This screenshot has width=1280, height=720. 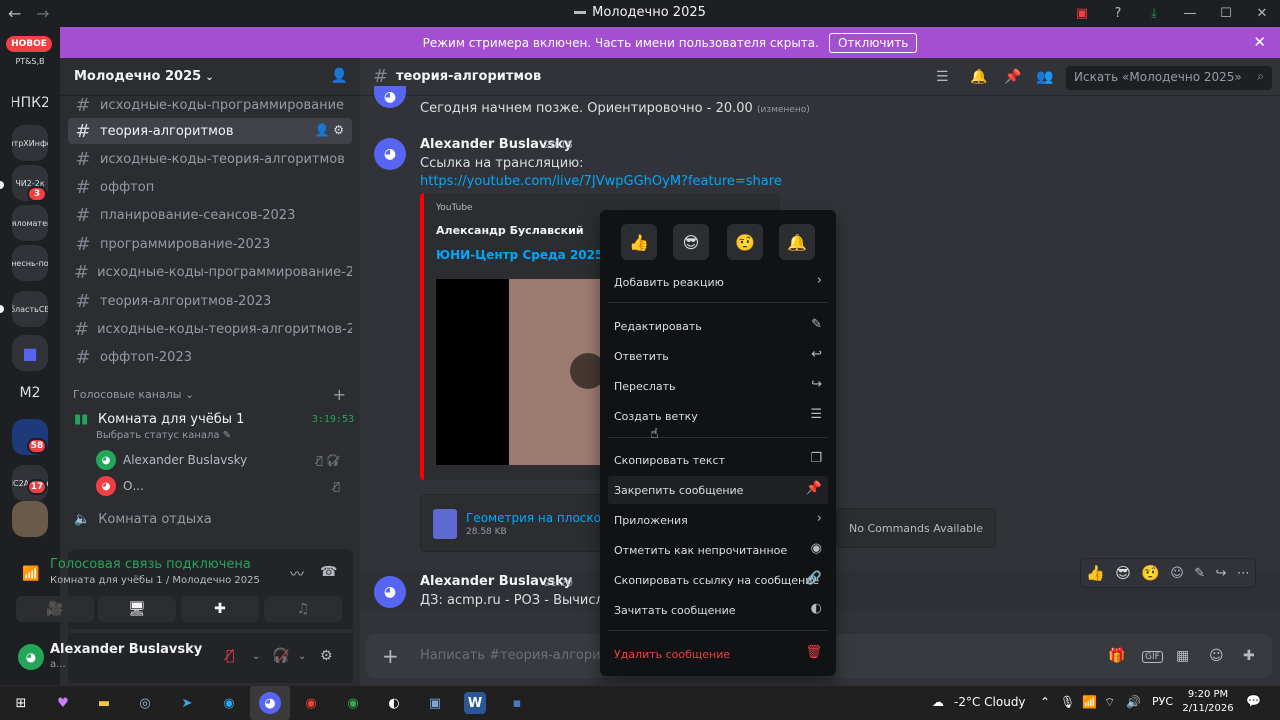 I want to click on server-item: птрХИнфо, so click(x=30, y=143).